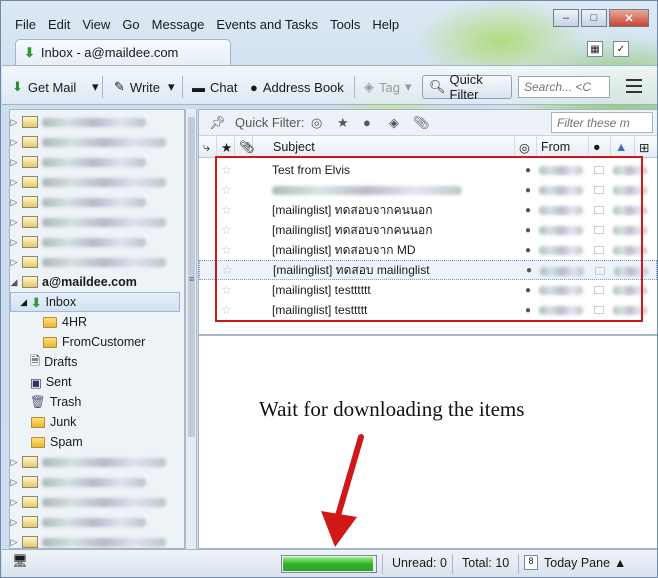  I want to click on tab-inbox: ⬇ Inbox - a@maildee.com, so click(123, 52).